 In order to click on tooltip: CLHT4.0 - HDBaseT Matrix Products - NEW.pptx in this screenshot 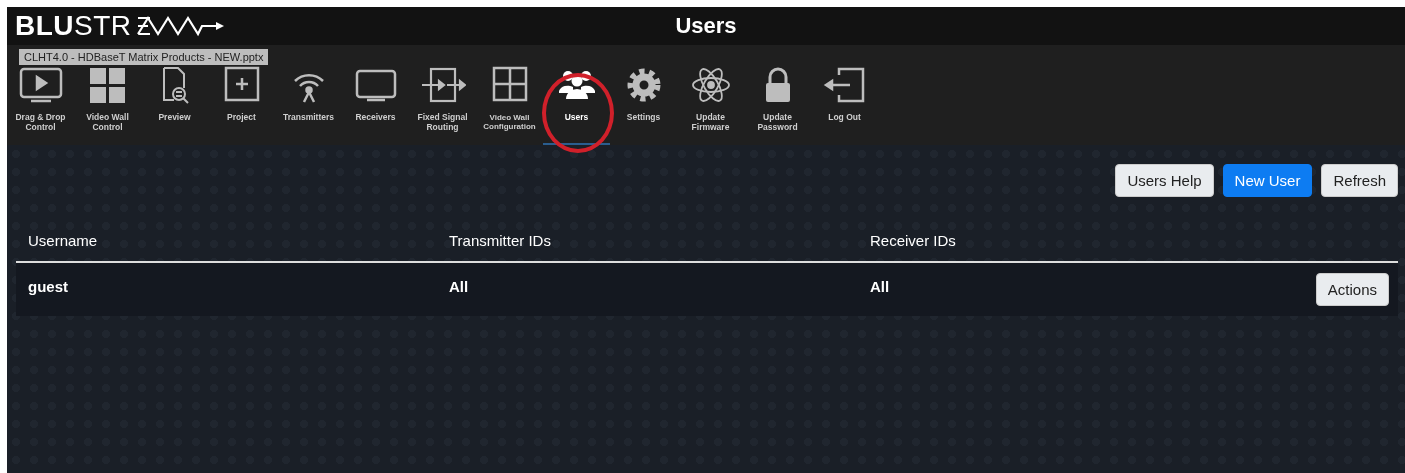, I will do `click(144, 57)`.